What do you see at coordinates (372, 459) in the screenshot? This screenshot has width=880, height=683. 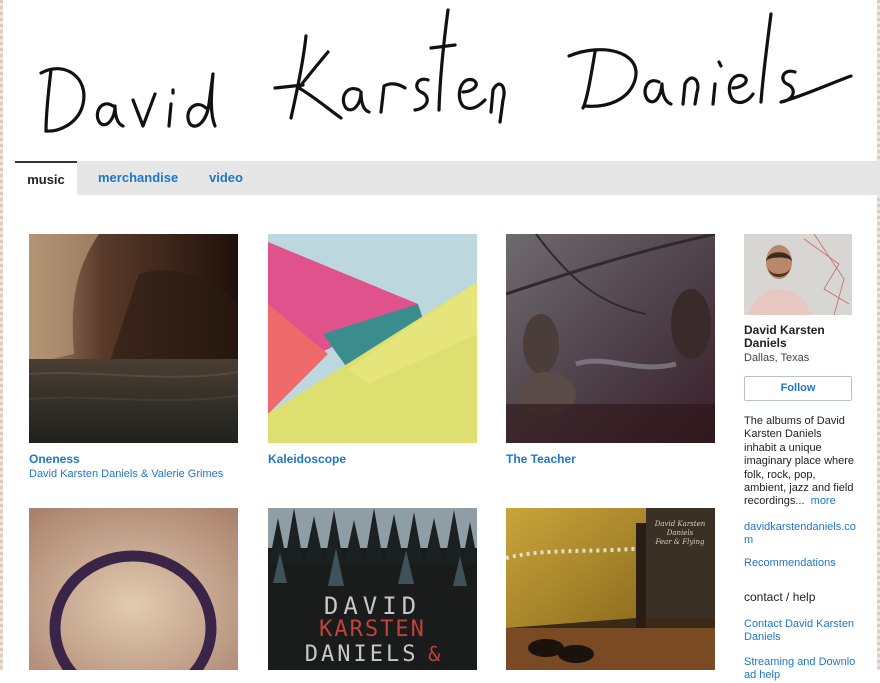 I see `album-title: Kaleidoscope` at bounding box center [372, 459].